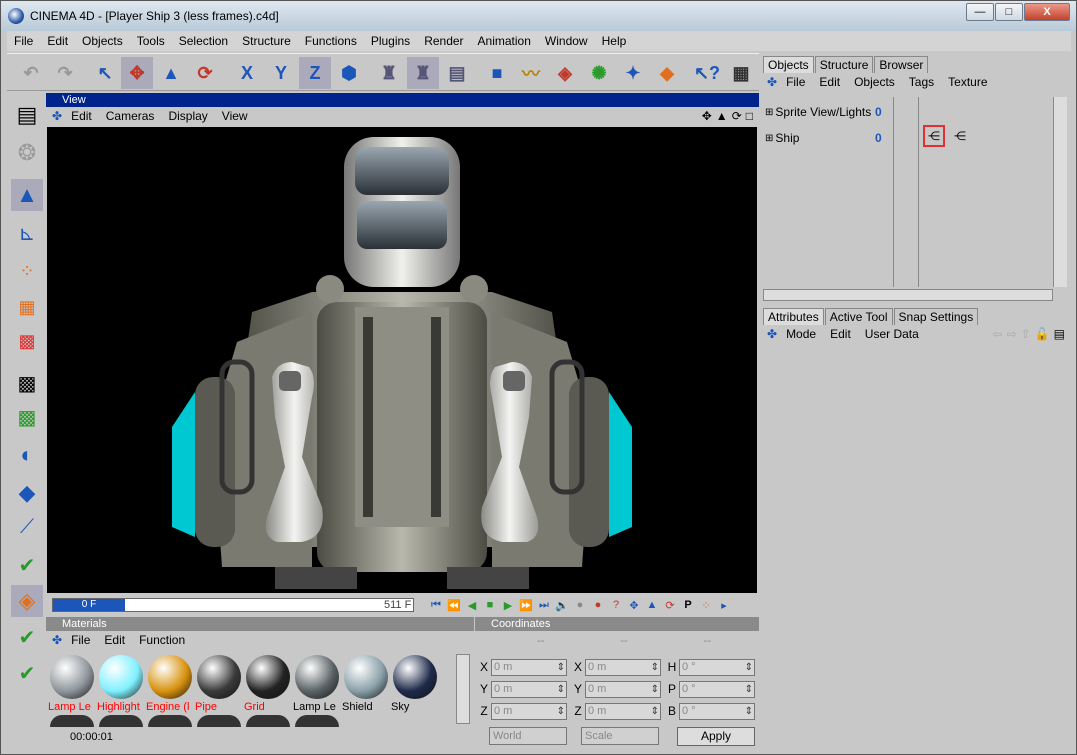 This screenshot has width=1077, height=755. Describe the element at coordinates (892, 334) in the screenshot. I see `attributes-menu-user-data: User Data` at that location.